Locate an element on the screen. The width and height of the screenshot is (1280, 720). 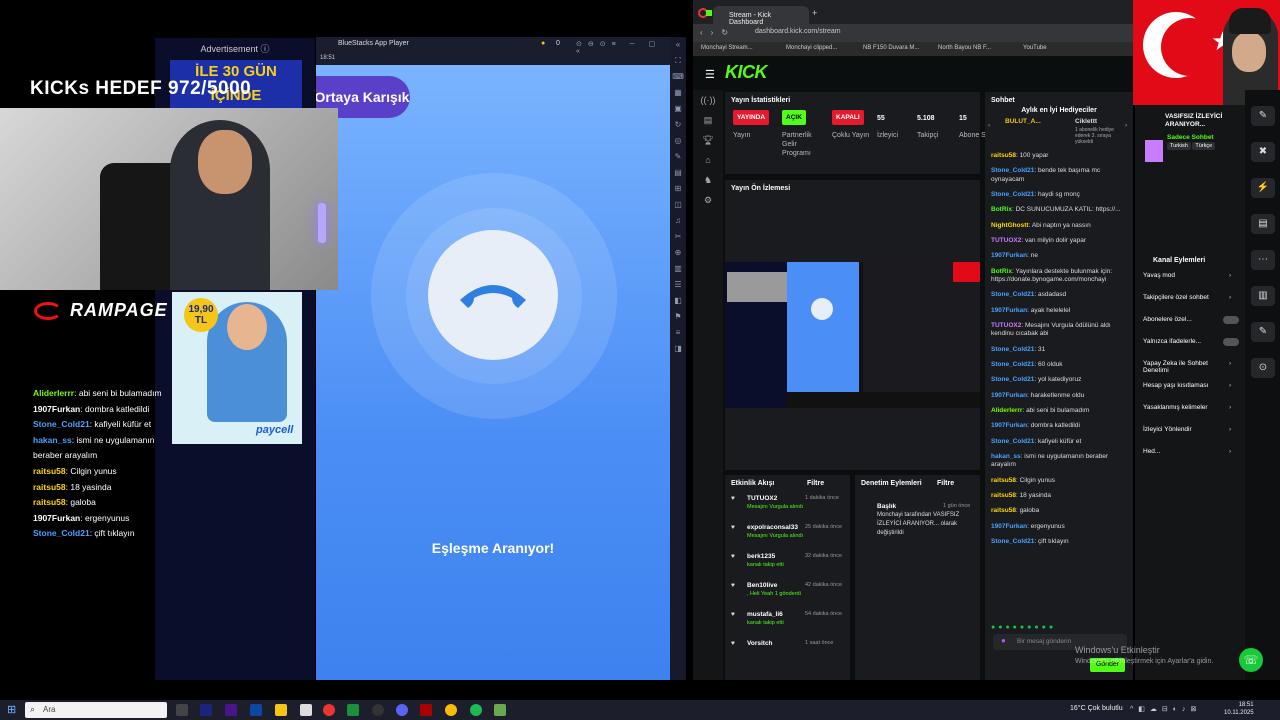
chat-message: Stone_Cold21: 60 olduk is located at coordinates (1059, 365).